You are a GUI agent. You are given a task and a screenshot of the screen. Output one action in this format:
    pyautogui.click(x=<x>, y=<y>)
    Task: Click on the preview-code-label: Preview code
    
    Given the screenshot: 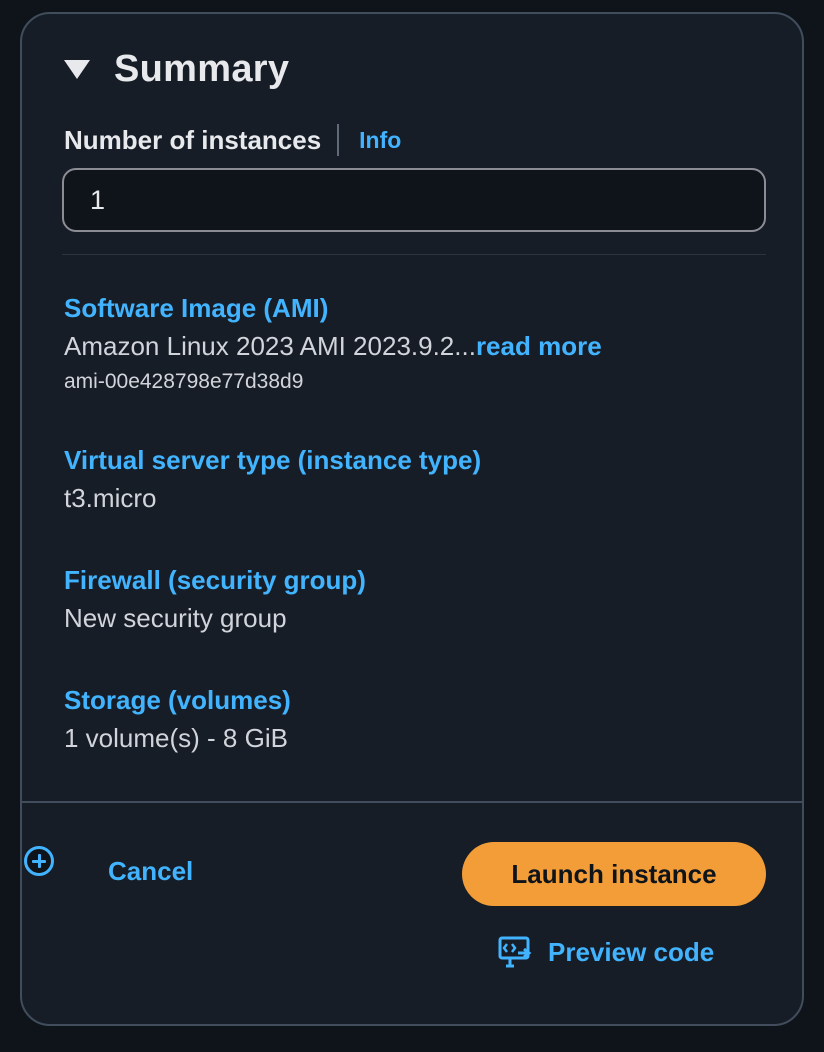 What is the action you would take?
    pyautogui.click(x=631, y=951)
    